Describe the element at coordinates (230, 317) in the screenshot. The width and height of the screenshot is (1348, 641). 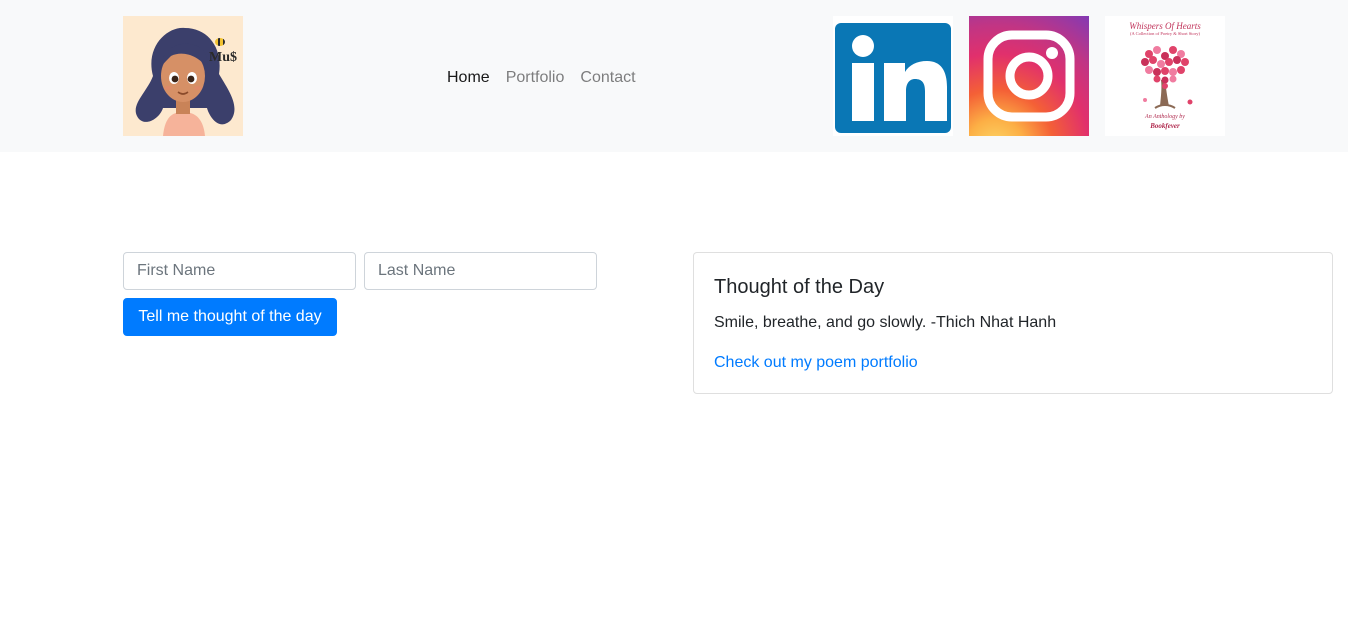
I see `thought-of-the-day-button: Tell me thought of the day` at that location.